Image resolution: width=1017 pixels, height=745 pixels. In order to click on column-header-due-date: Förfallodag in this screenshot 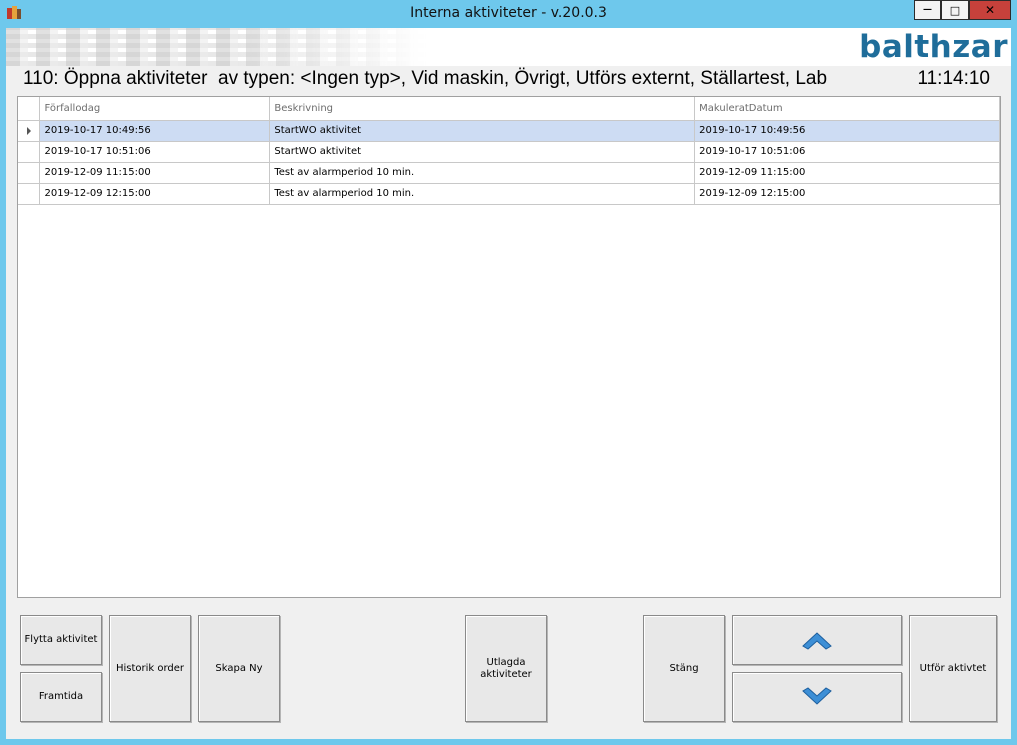, I will do `click(155, 109)`.